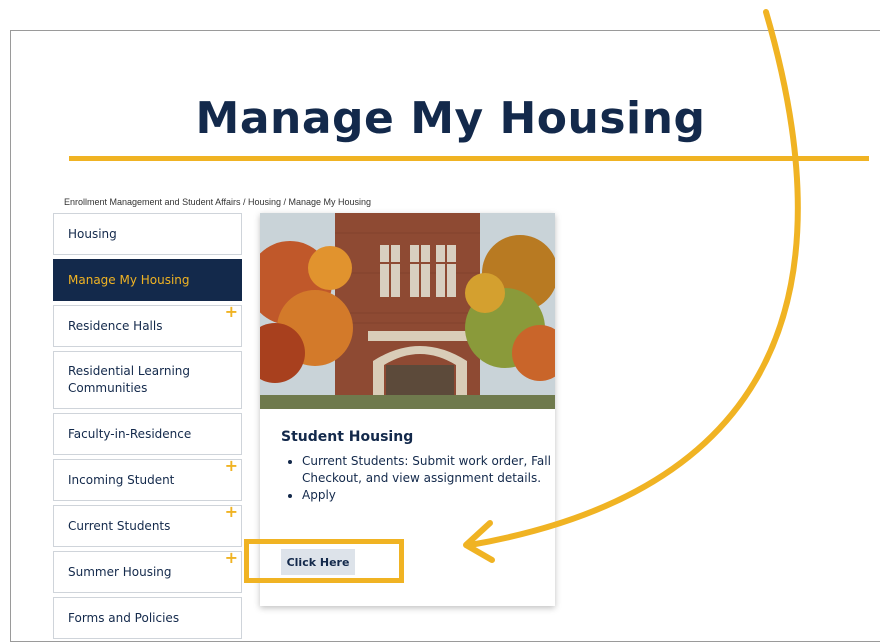 This screenshot has width=880, height=644. I want to click on sidebar-item-residential-learning-communities: Residential Learning Communities, so click(147, 380).